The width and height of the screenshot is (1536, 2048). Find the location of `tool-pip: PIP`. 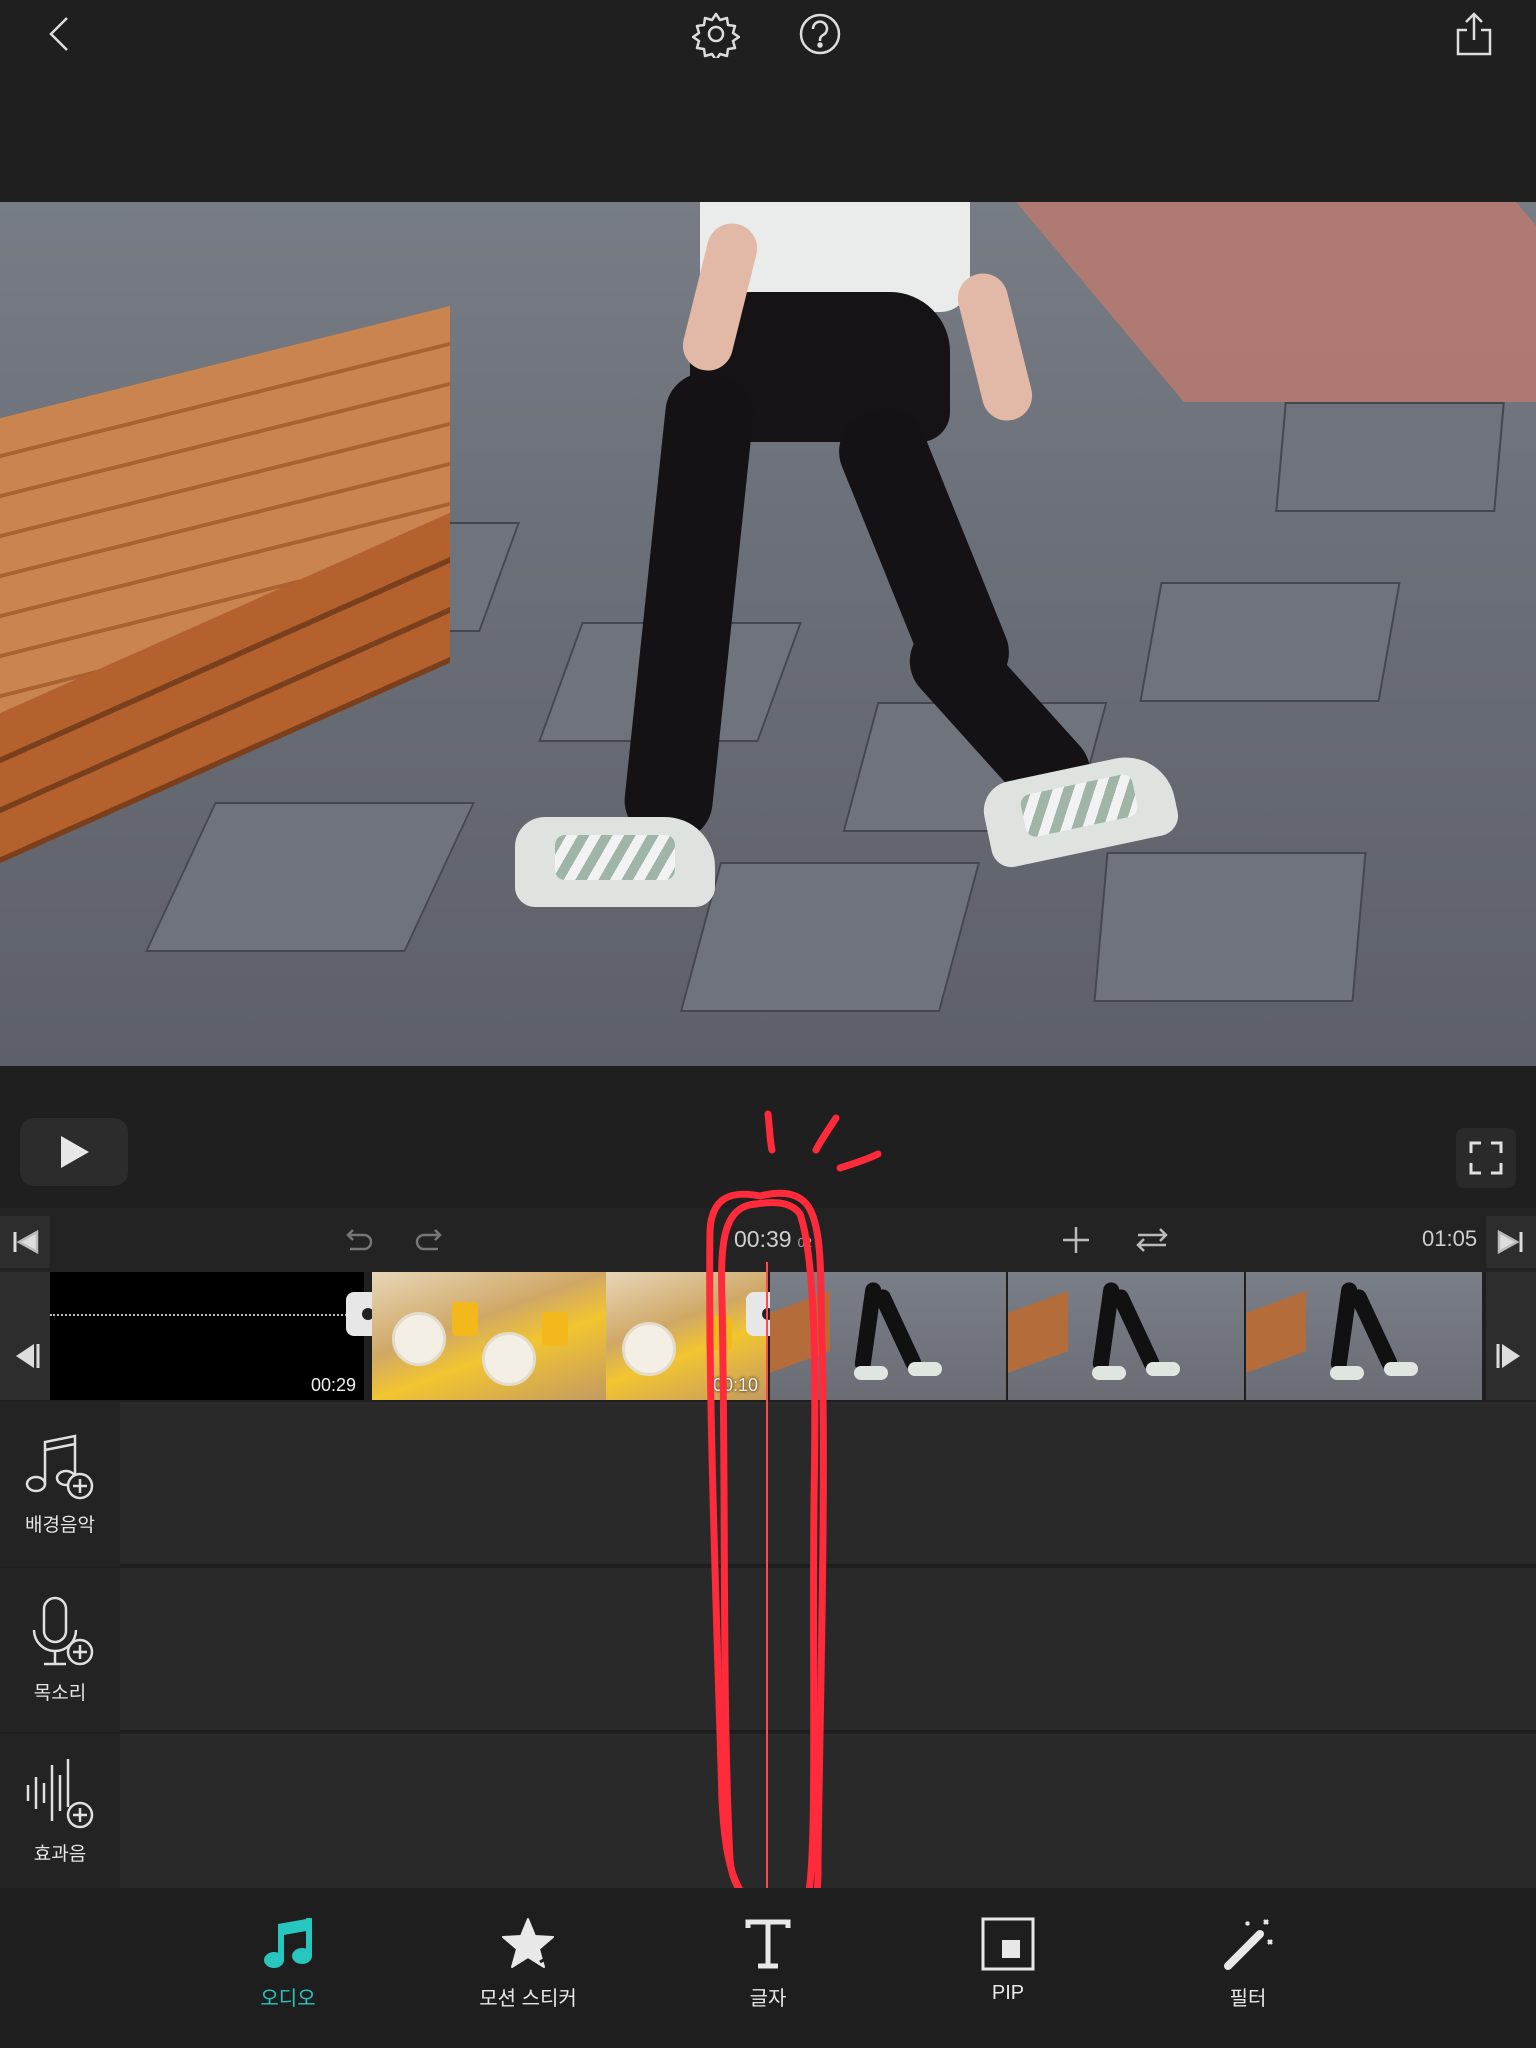

tool-pip: PIP is located at coordinates (1008, 1960).